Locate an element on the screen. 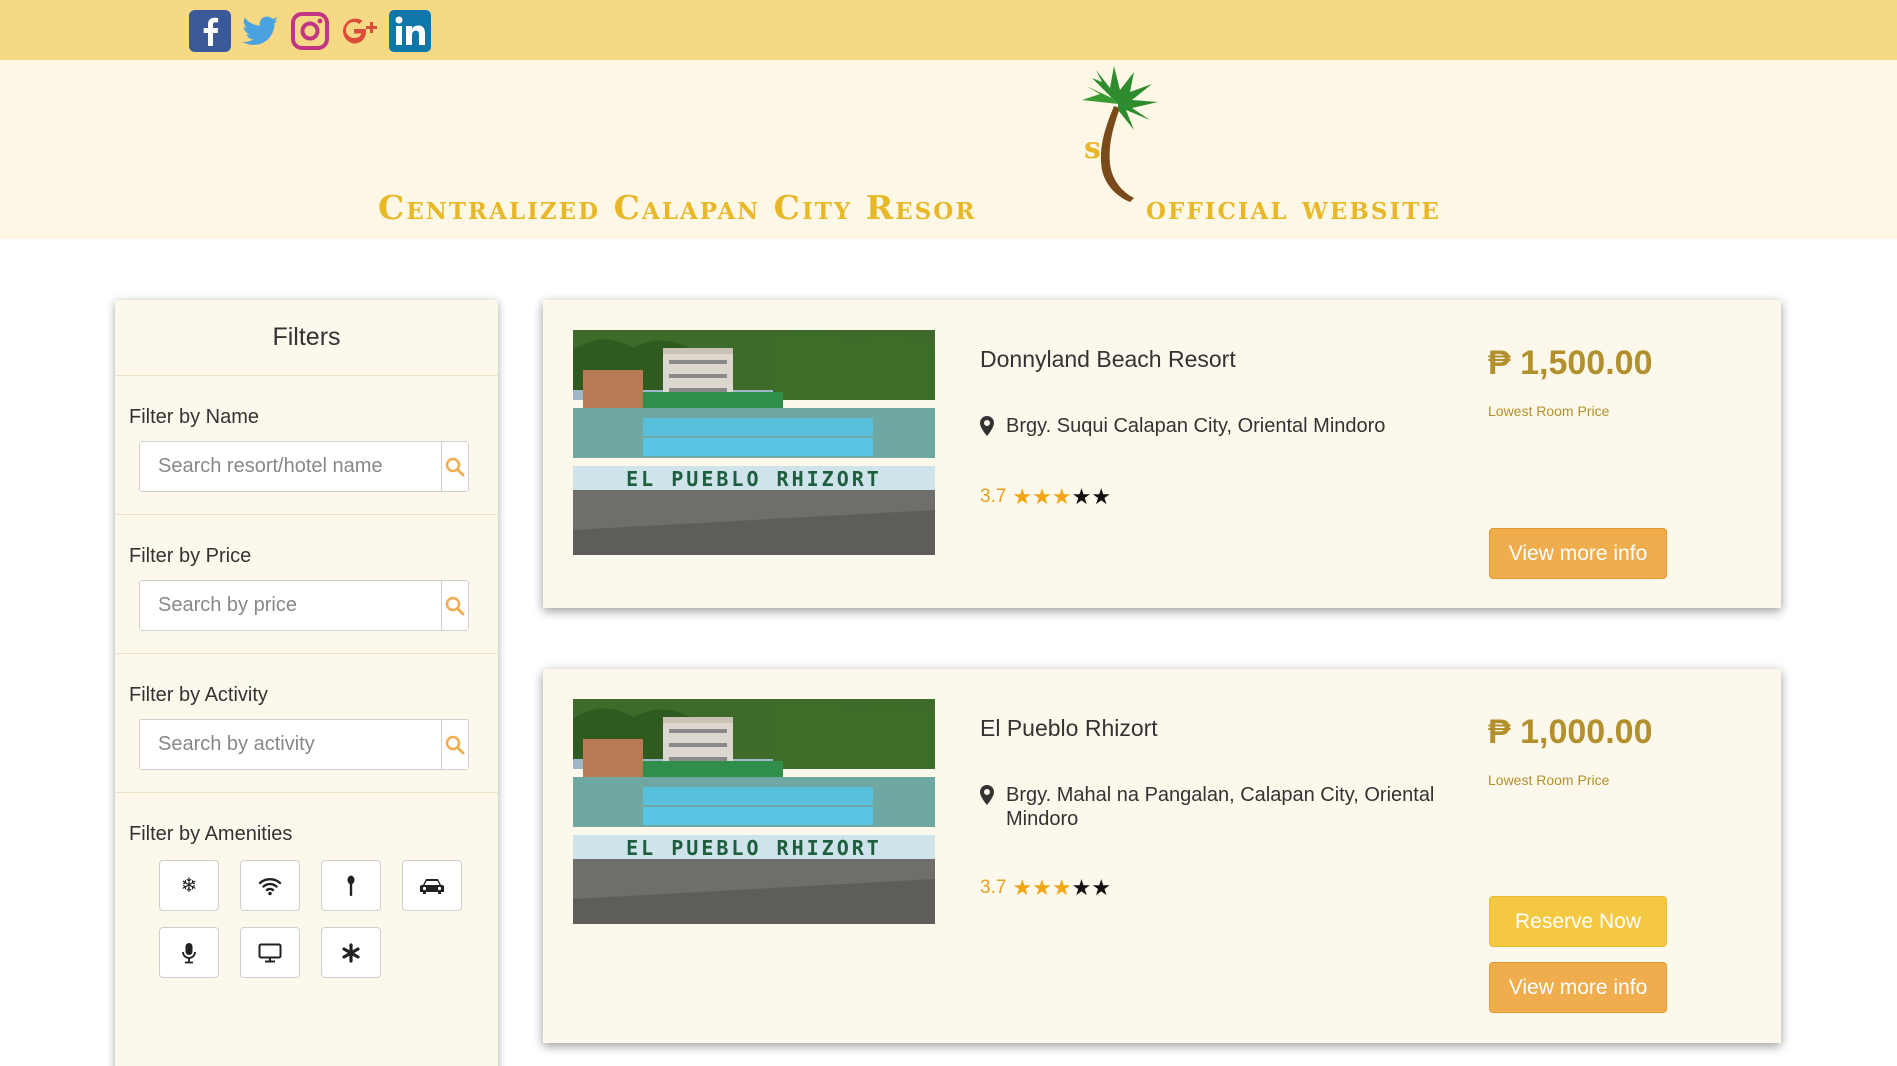  amenity-tv-button is located at coordinates (270, 952).